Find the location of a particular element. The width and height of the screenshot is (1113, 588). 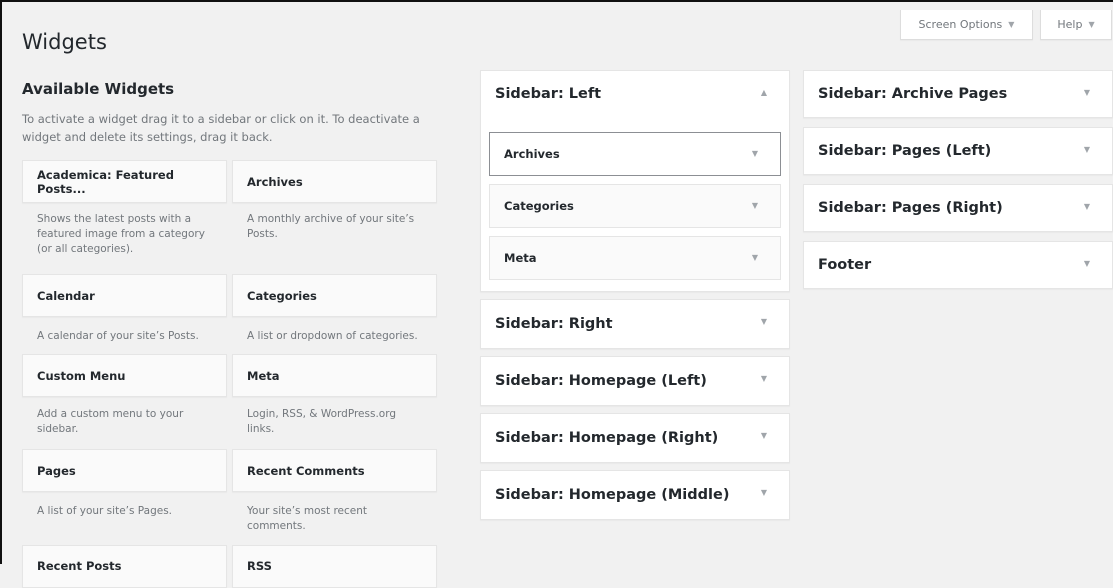

widget-description: Login, RSS, & WordPress.org links. is located at coordinates (322, 421).